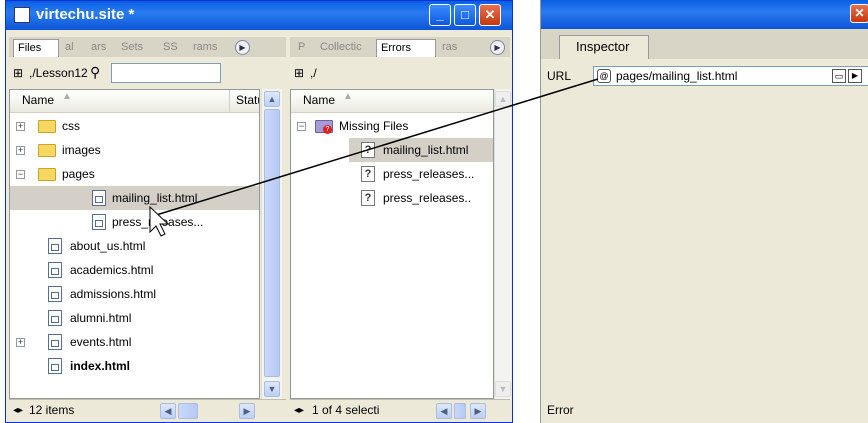 The width and height of the screenshot is (868, 423). Describe the element at coordinates (100, 366) in the screenshot. I see `list-item-label: index.html` at that location.